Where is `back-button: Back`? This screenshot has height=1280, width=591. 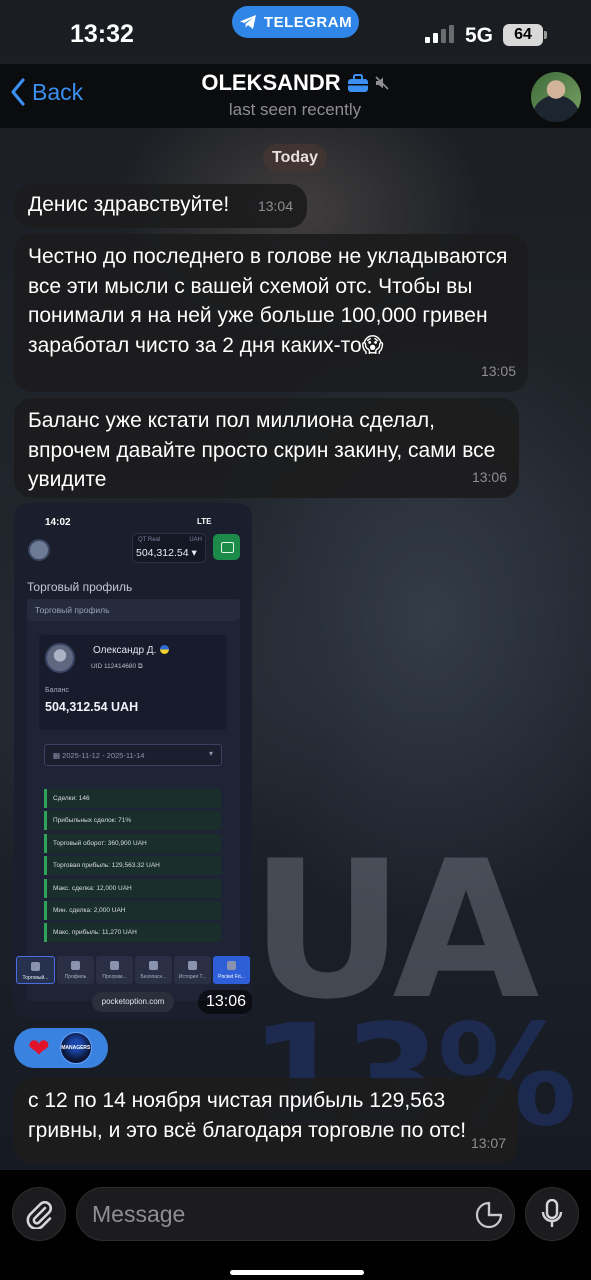
back-button: Back is located at coordinates (46, 92).